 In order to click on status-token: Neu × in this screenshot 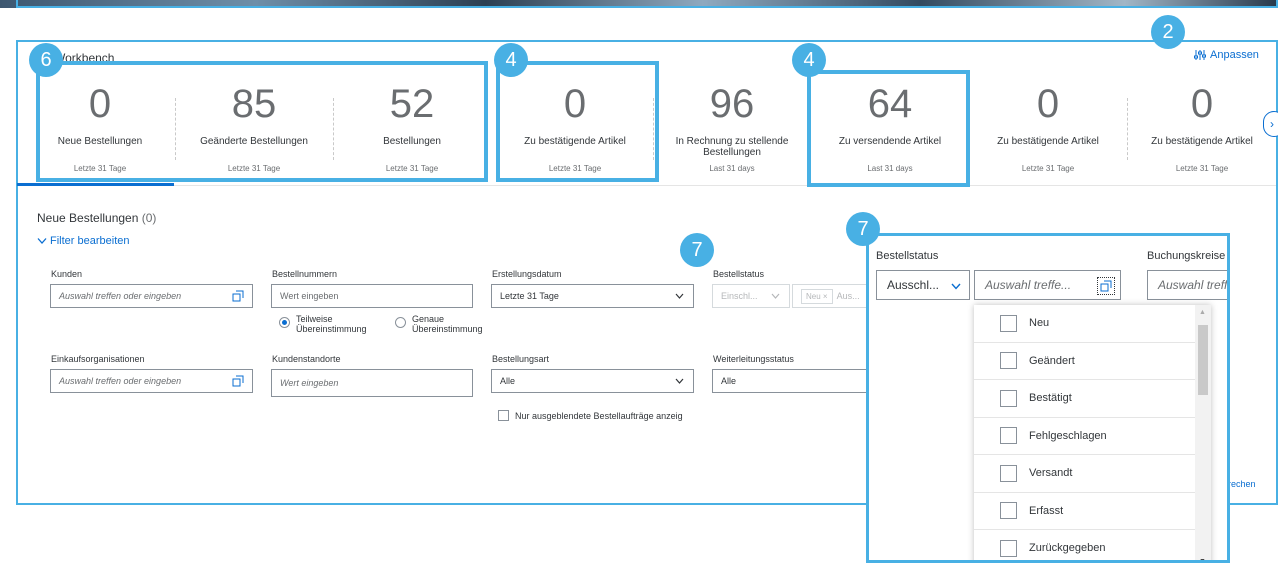, I will do `click(817, 296)`.